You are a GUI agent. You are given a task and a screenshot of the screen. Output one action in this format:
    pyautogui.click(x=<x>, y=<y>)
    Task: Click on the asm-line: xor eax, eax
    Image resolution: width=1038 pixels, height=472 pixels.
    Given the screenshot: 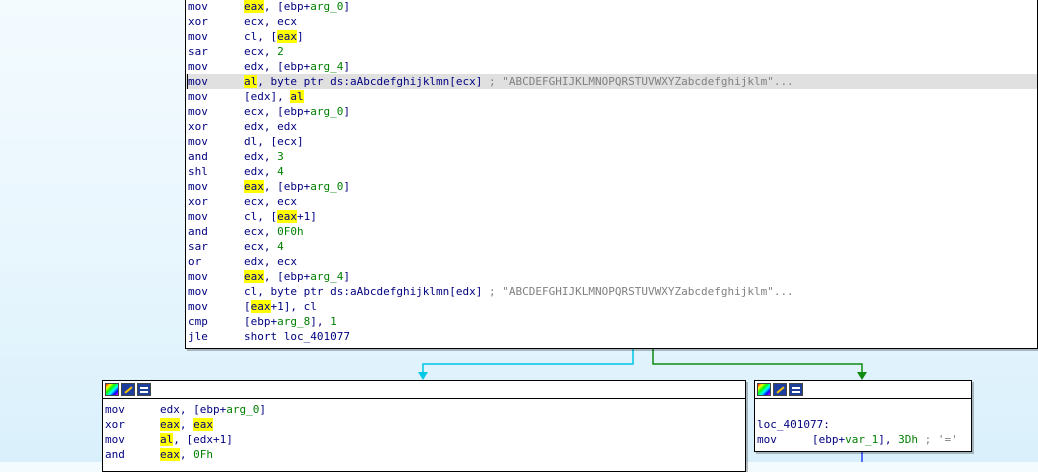 What is the action you would take?
    pyautogui.click(x=424, y=424)
    